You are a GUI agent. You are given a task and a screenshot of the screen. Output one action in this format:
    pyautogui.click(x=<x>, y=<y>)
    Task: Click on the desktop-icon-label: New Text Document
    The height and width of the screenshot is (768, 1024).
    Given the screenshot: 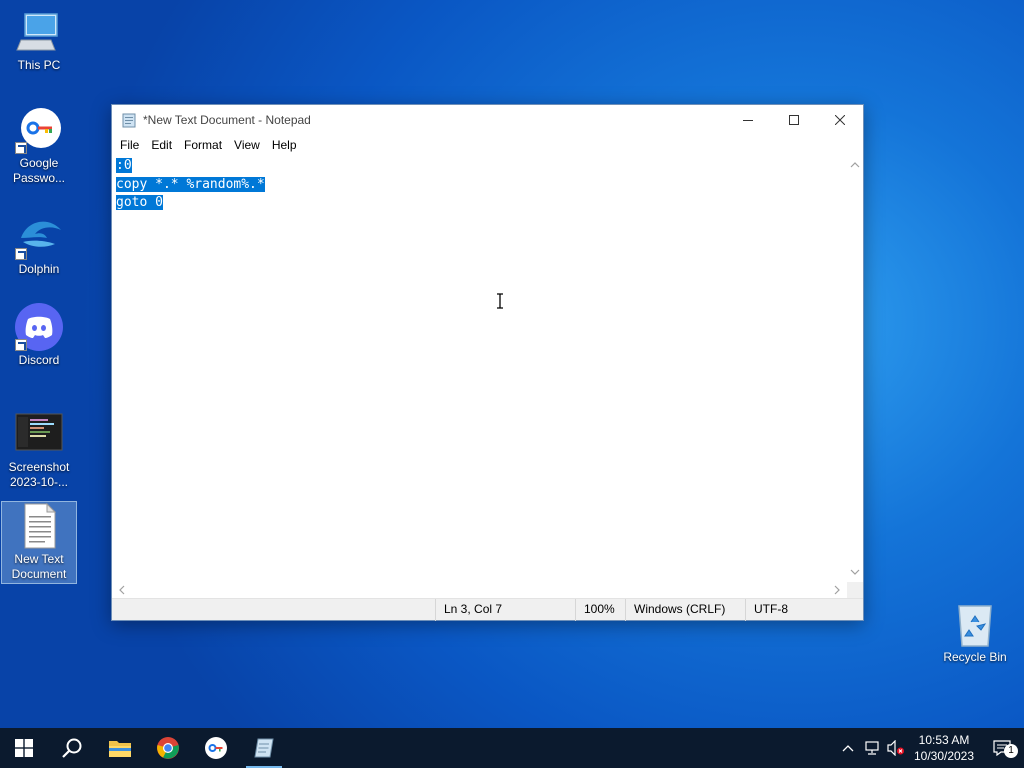 What is the action you would take?
    pyautogui.click(x=39, y=566)
    